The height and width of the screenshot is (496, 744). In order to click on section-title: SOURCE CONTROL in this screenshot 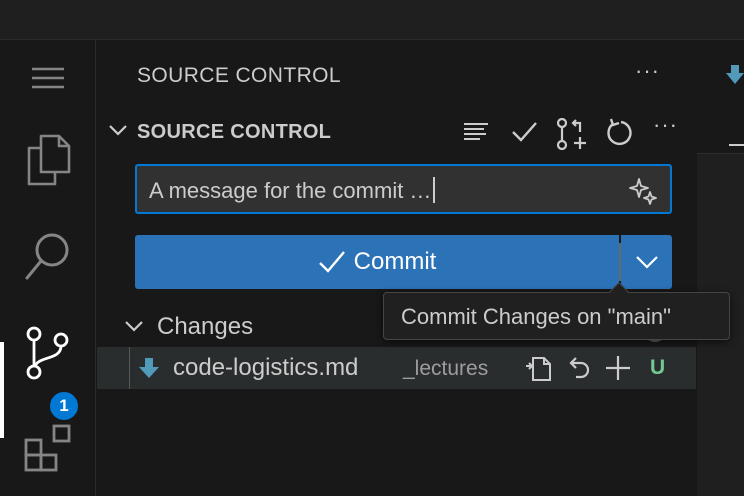, I will do `click(234, 132)`.